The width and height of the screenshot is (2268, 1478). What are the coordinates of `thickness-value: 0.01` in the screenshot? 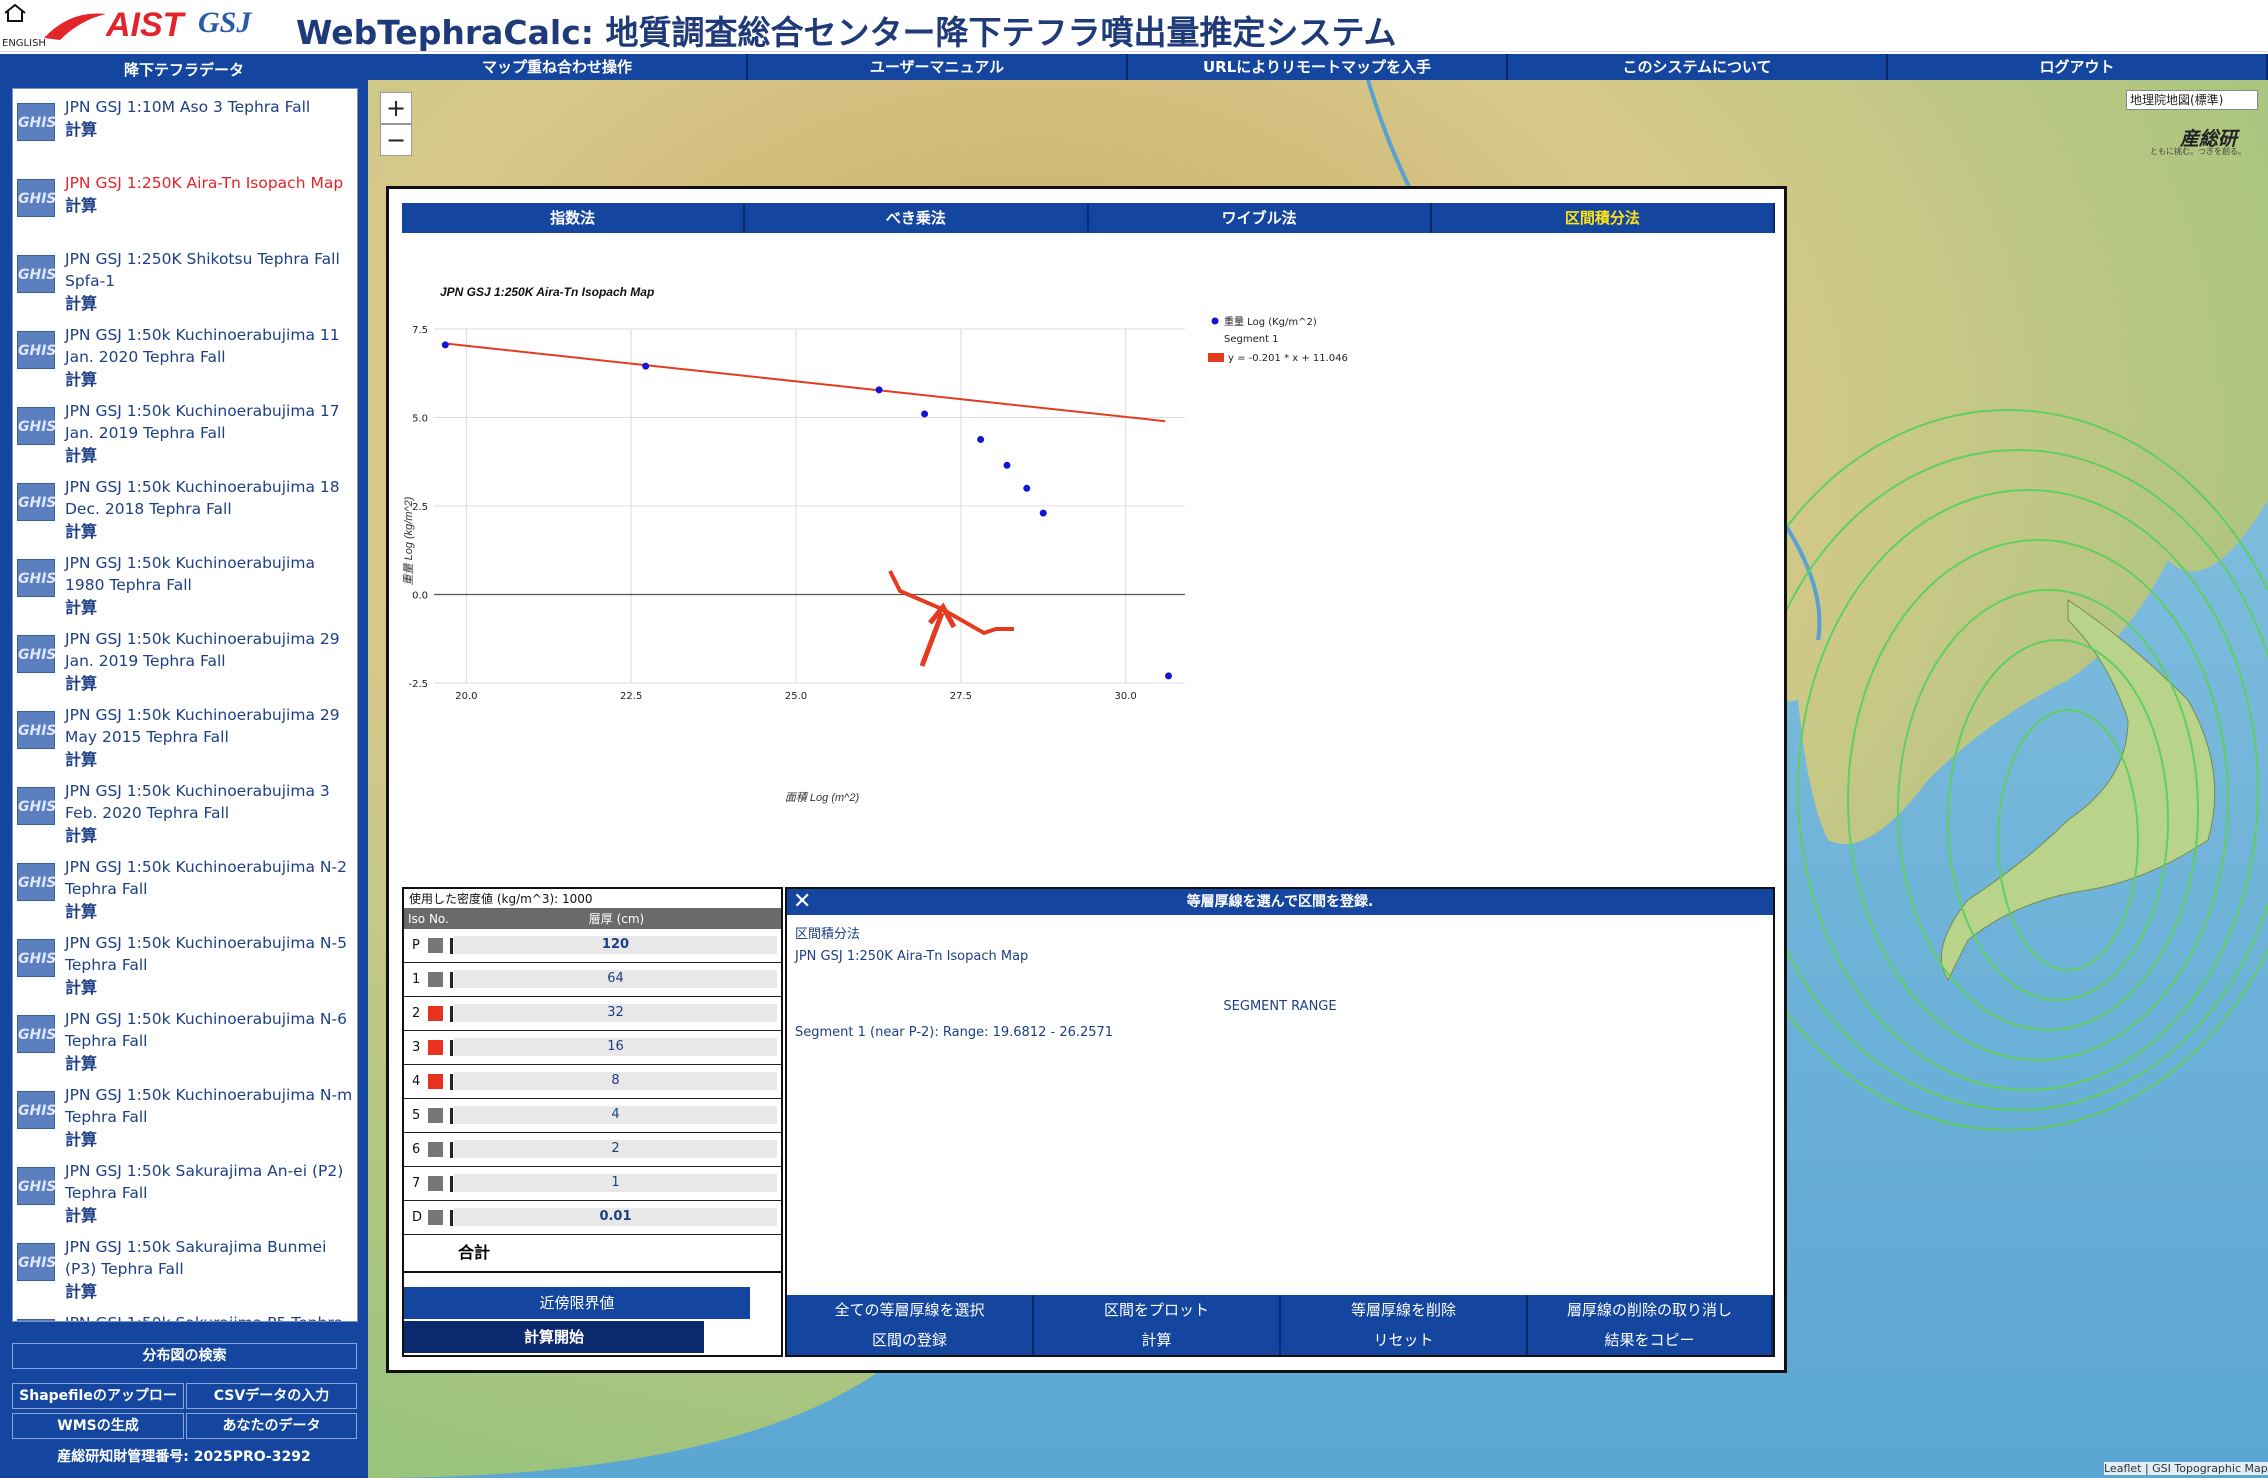 It's located at (615, 1217).